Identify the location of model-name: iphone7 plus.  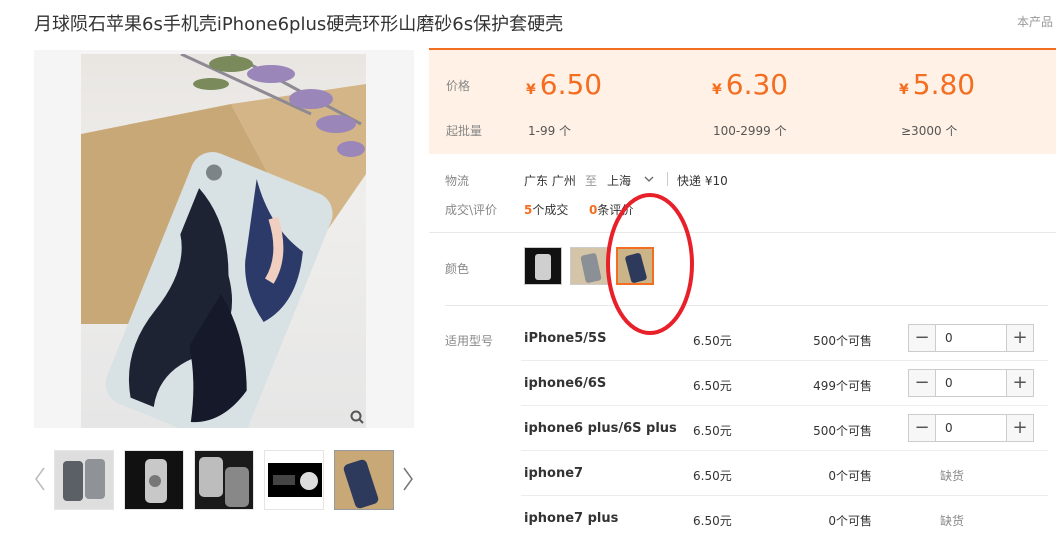
(571, 518).